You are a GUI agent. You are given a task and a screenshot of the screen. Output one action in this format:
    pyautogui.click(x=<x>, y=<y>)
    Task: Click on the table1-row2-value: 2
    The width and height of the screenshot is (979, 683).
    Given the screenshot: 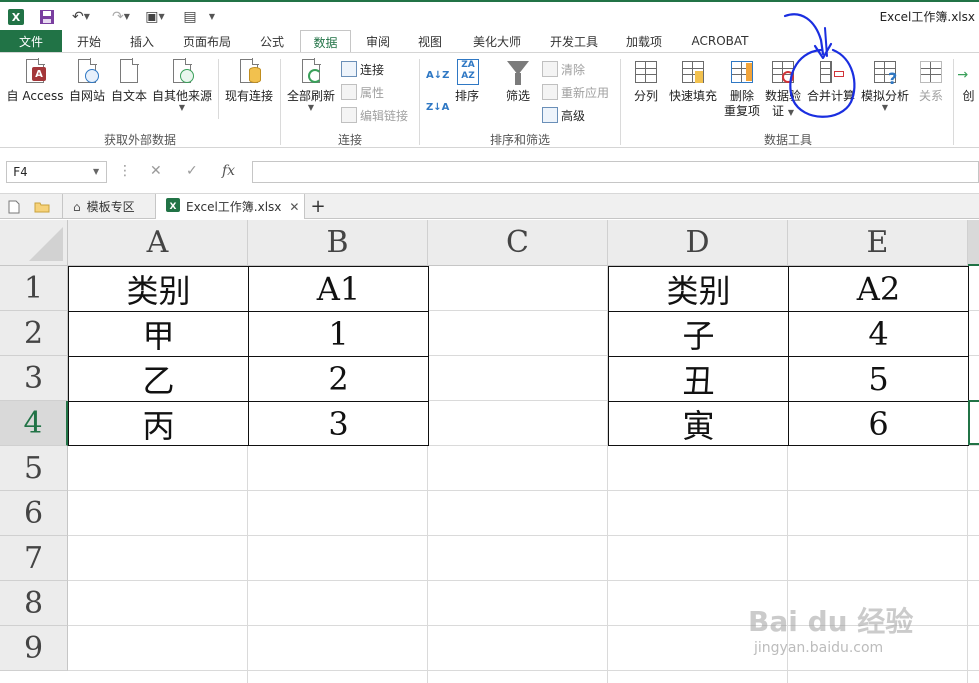 What is the action you would take?
    pyautogui.click(x=338, y=379)
    